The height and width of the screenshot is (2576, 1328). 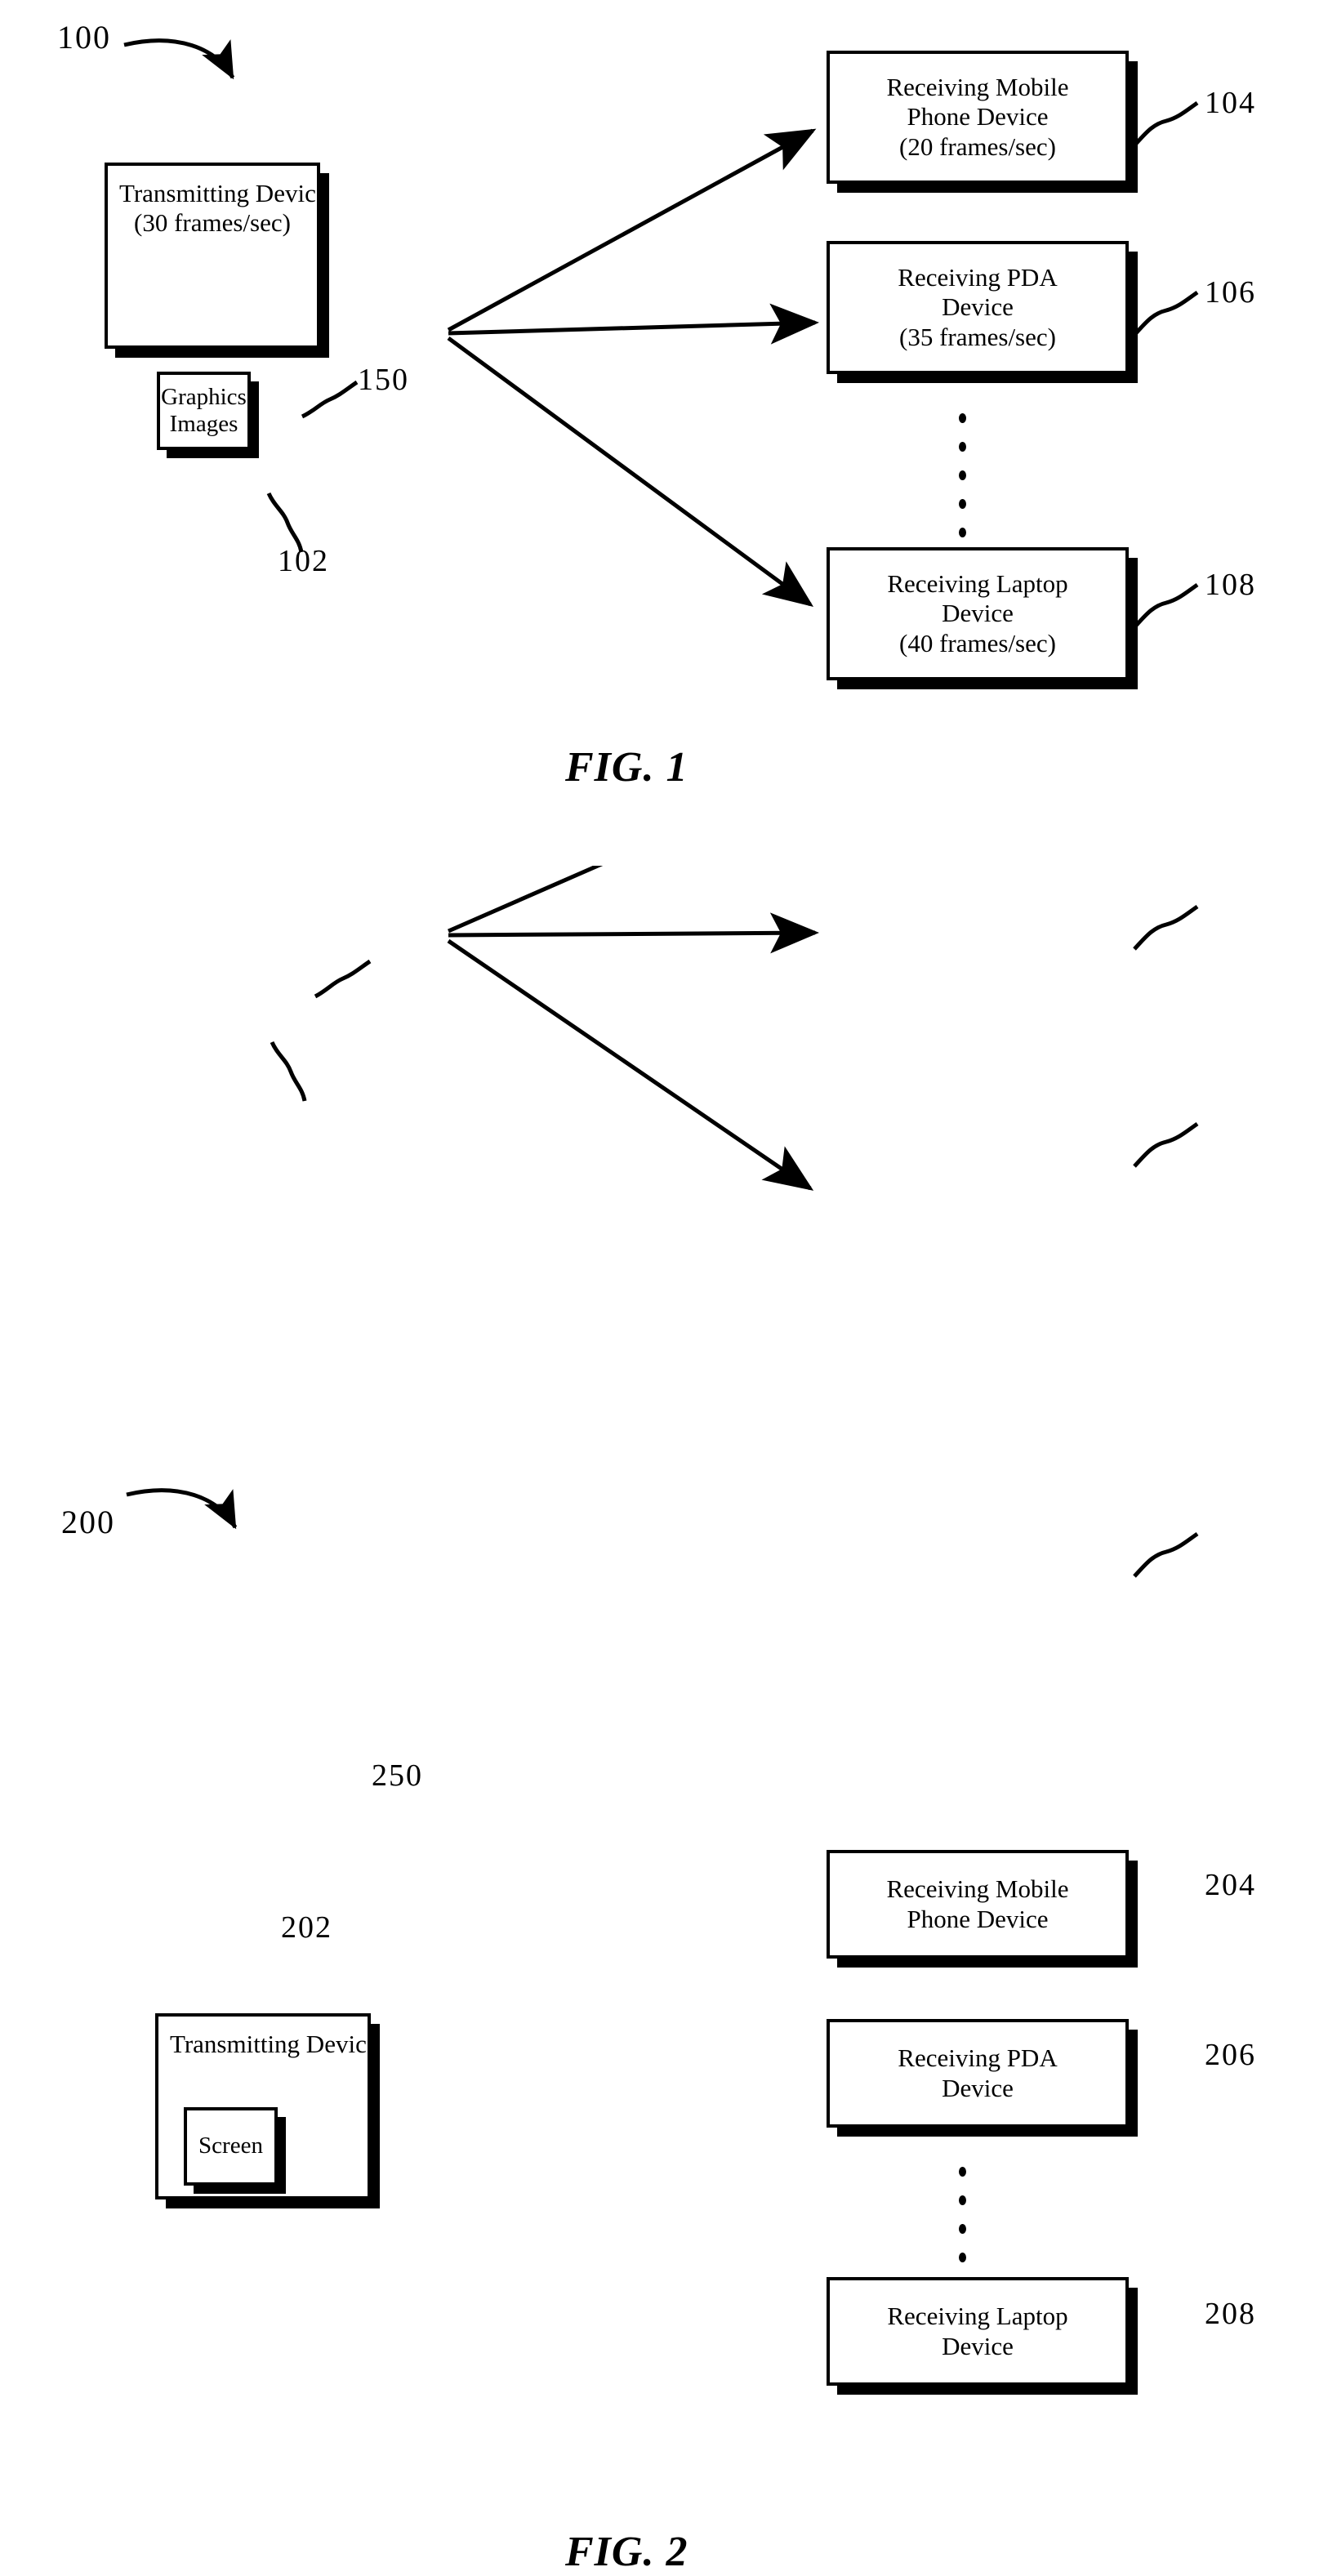 I want to click on receiving-laptop-box: Receiving Laptop Device (40 frames/sec), so click(x=978, y=613).